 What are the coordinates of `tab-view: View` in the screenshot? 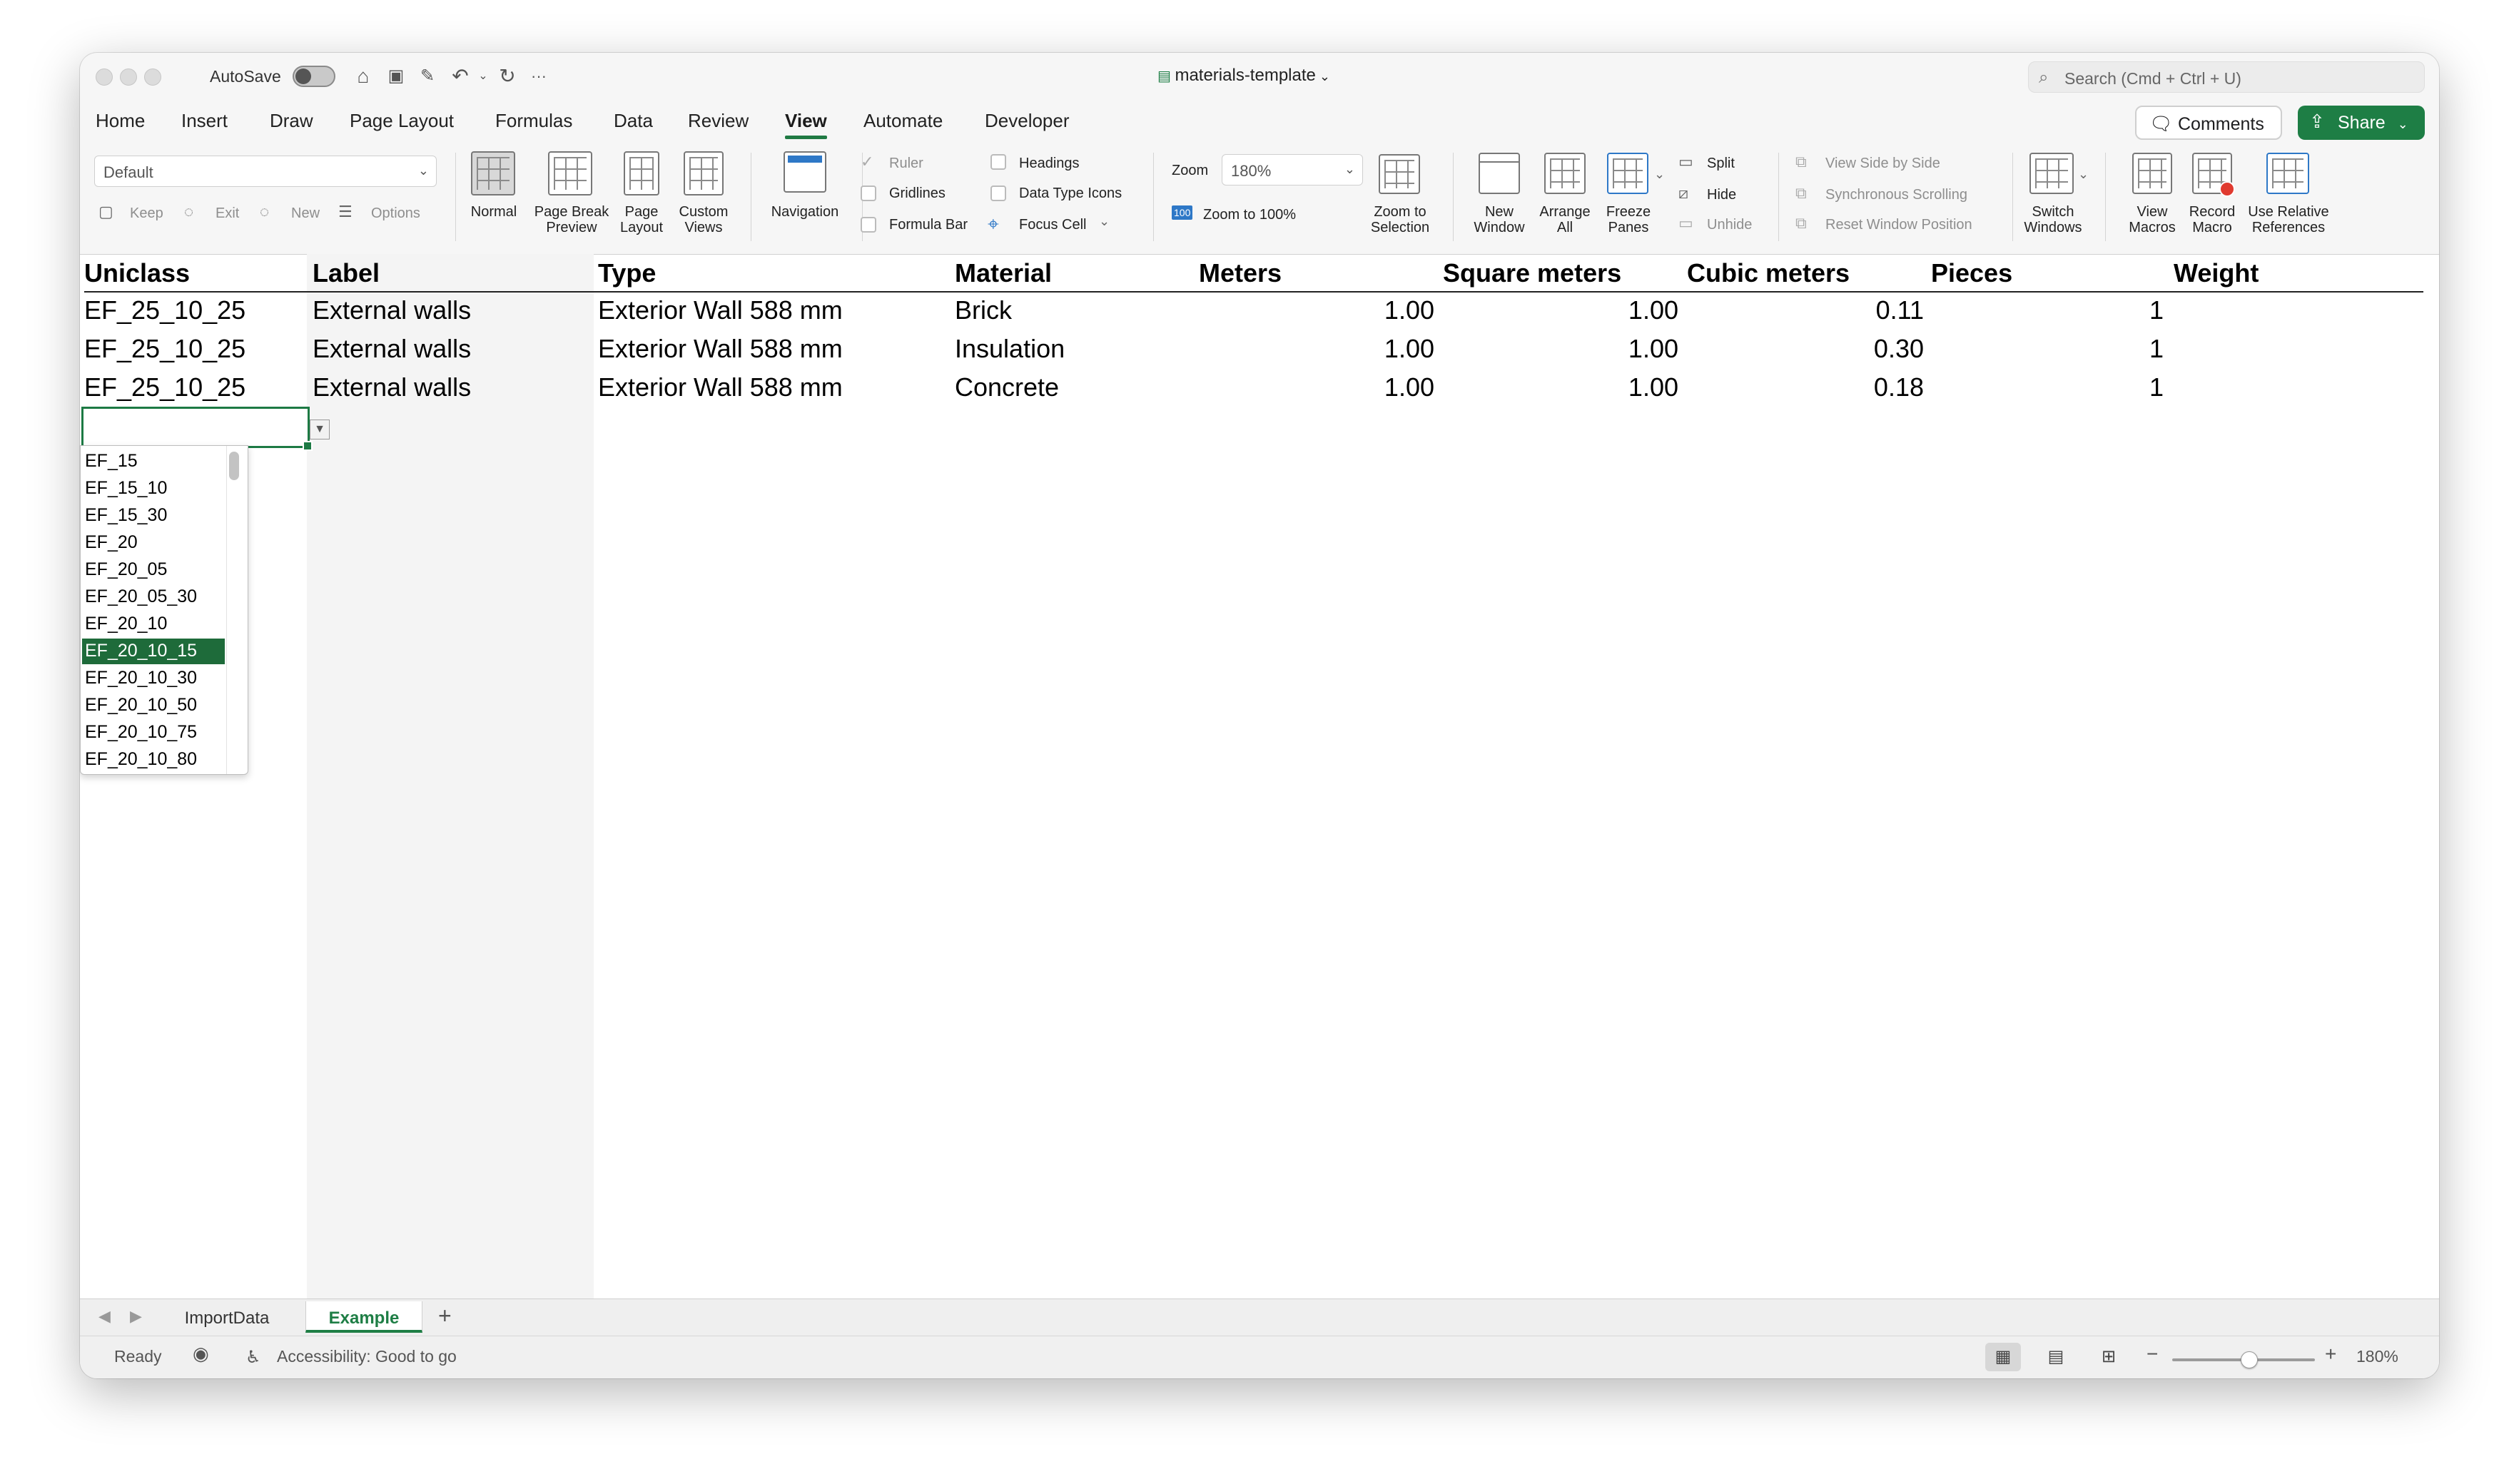 It's located at (806, 124).